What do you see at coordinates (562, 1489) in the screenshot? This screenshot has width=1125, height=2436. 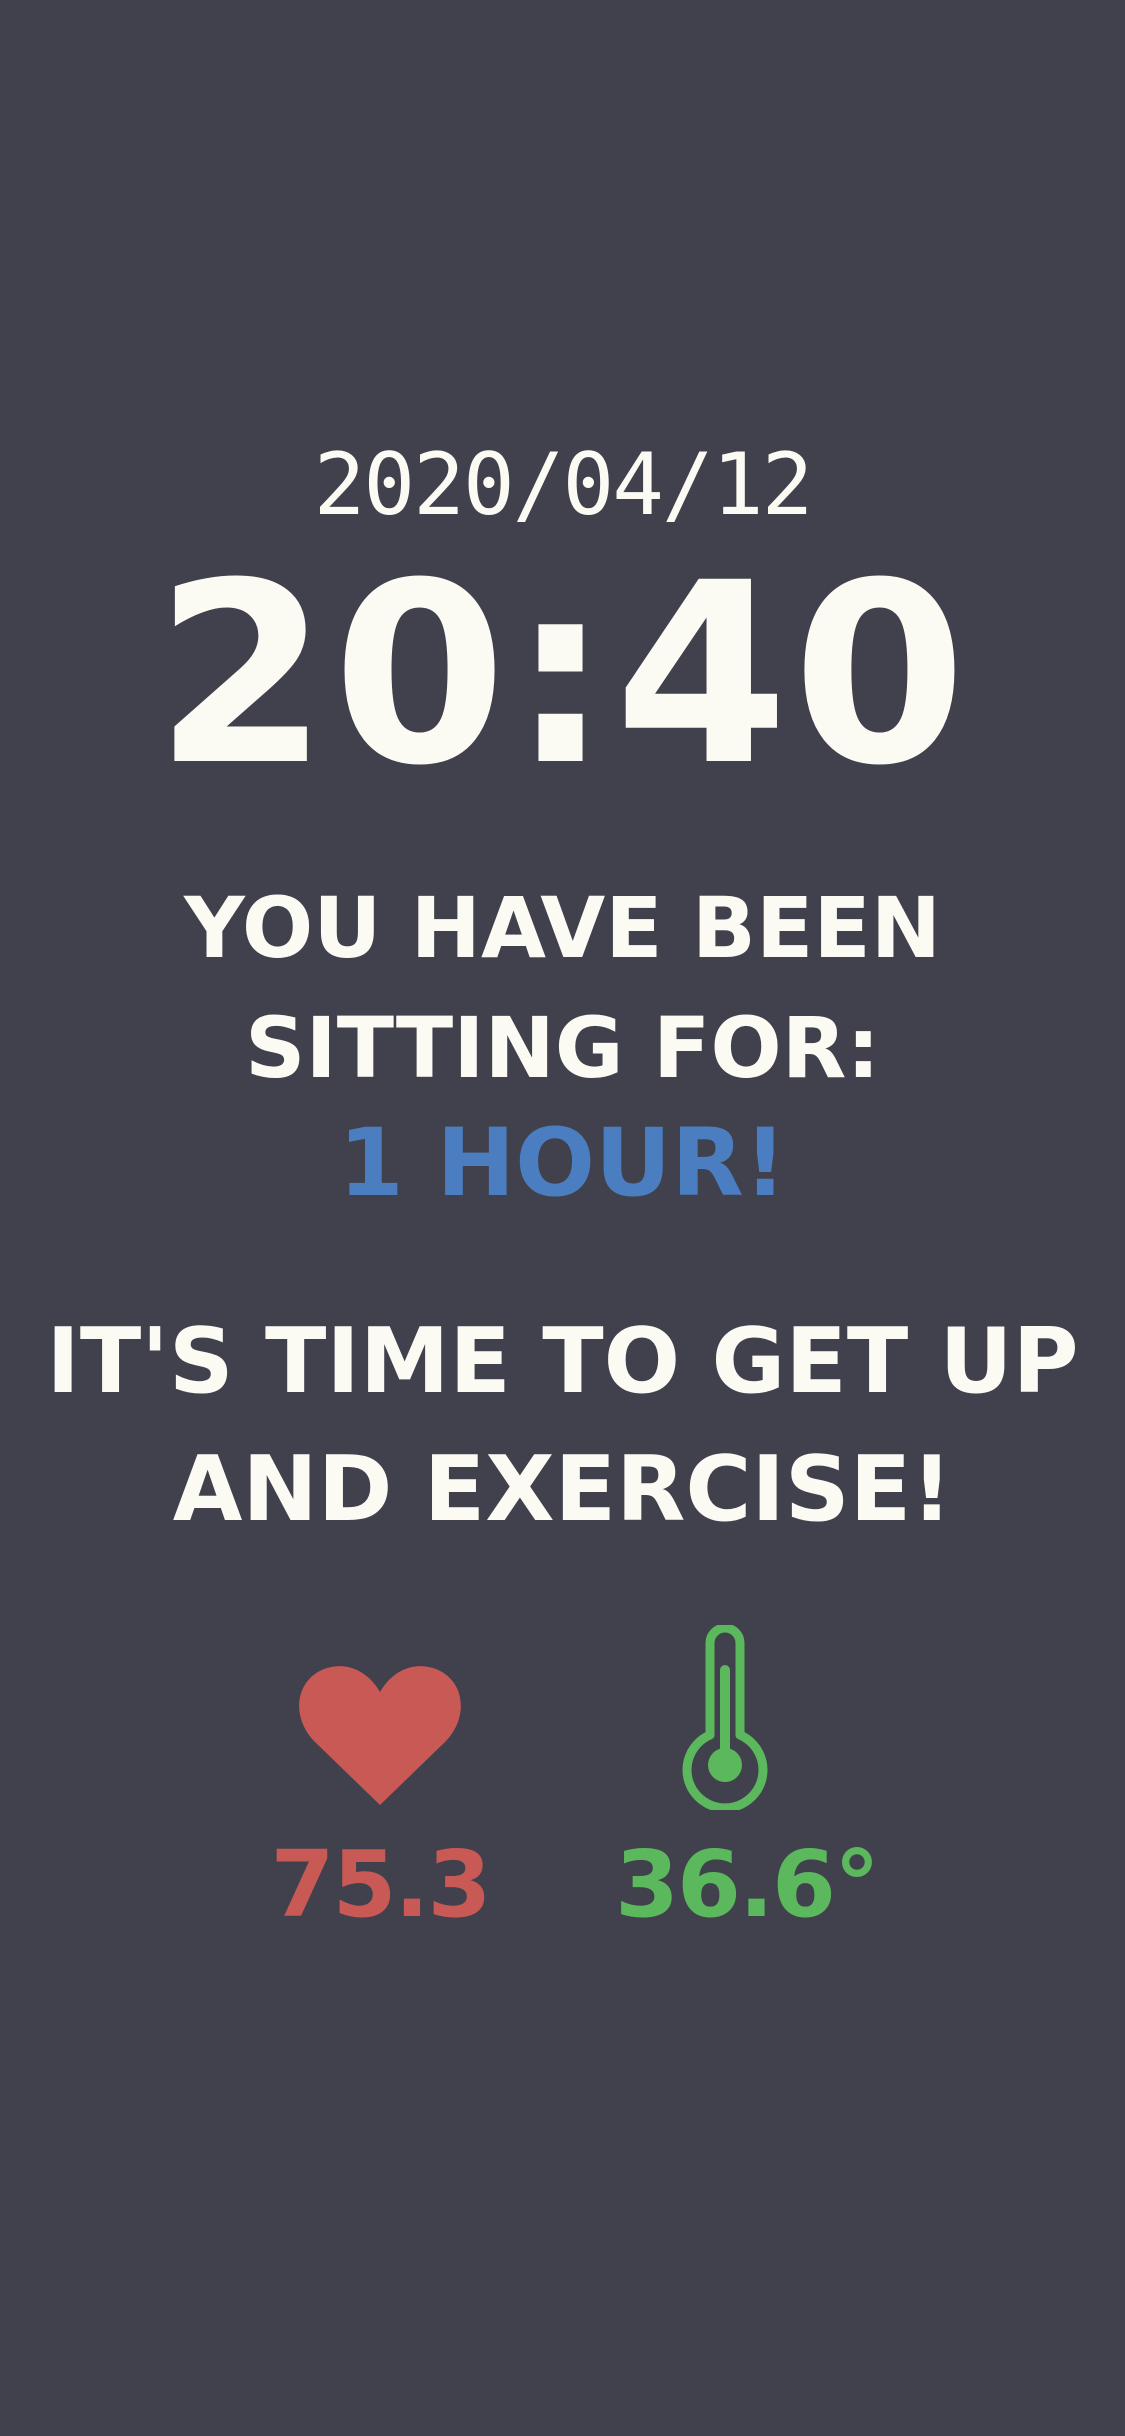 I see `exercise-prompt-line-2: AND EXERCISE!` at bounding box center [562, 1489].